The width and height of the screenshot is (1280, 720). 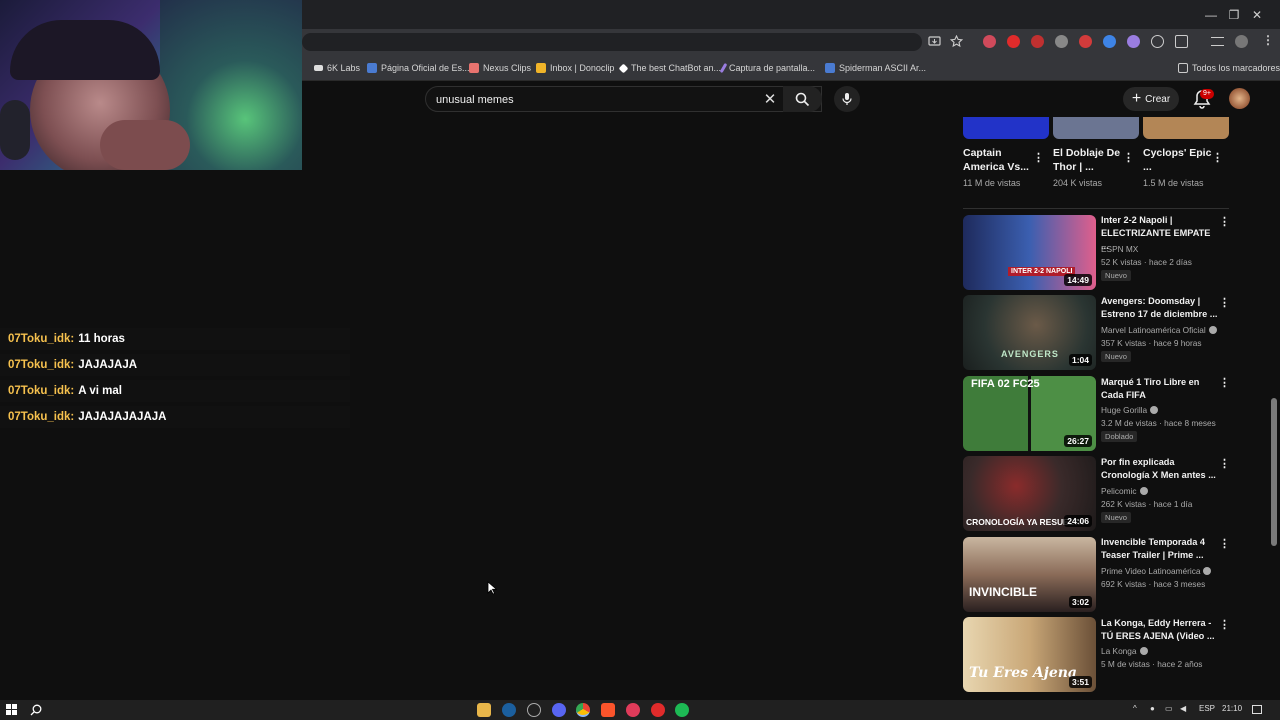 What do you see at coordinates (934, 41) in the screenshot?
I see `install-icon` at bounding box center [934, 41].